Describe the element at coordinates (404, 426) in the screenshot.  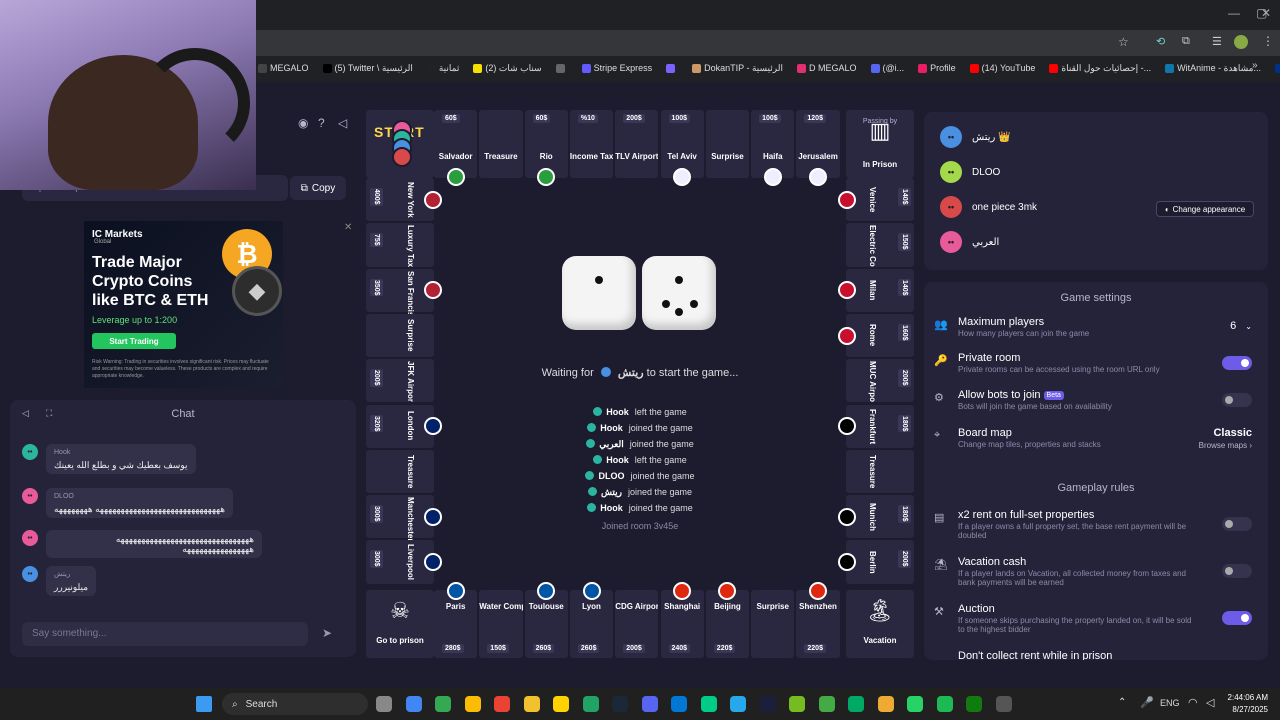
I see `board-tile: London 320$` at that location.